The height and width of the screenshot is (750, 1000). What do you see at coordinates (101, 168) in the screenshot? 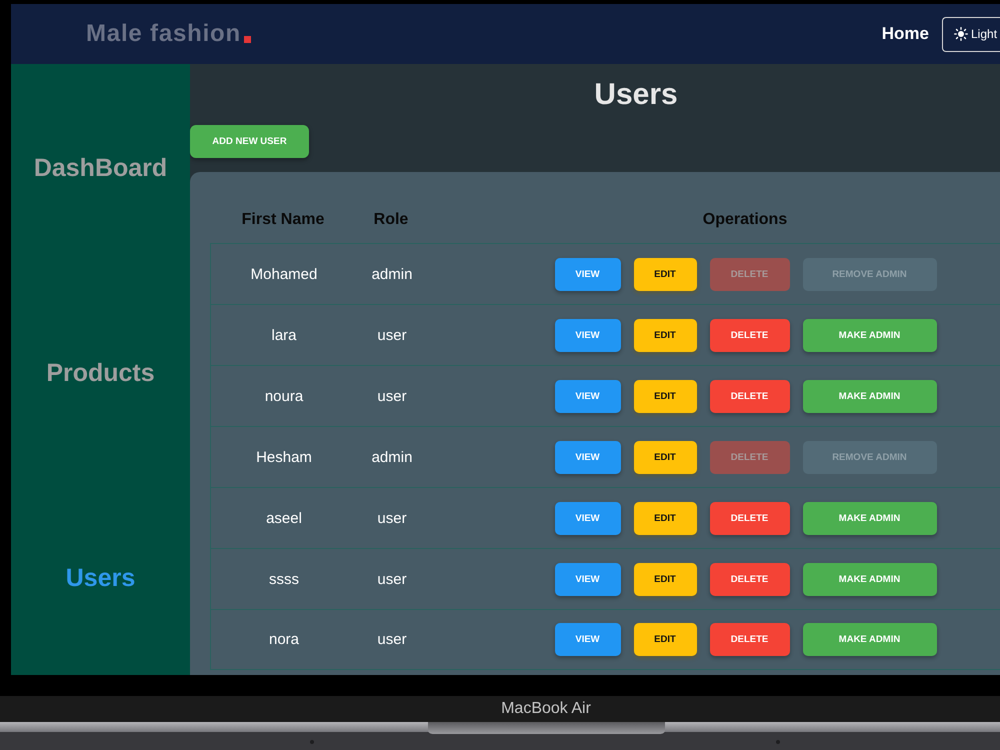
I see `sidebar-item: DashBoard` at bounding box center [101, 168].